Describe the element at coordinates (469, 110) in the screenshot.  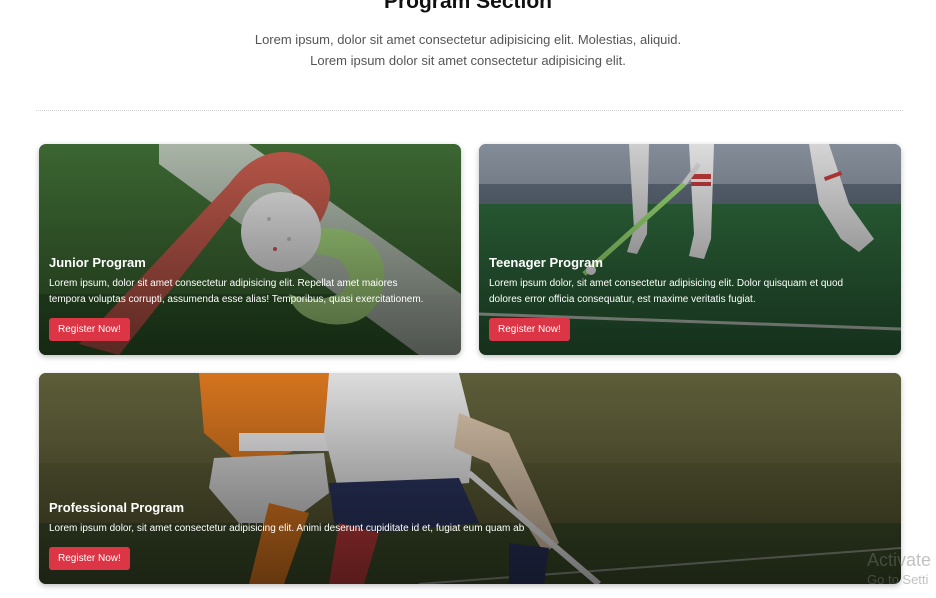
I see `section-divider` at that location.